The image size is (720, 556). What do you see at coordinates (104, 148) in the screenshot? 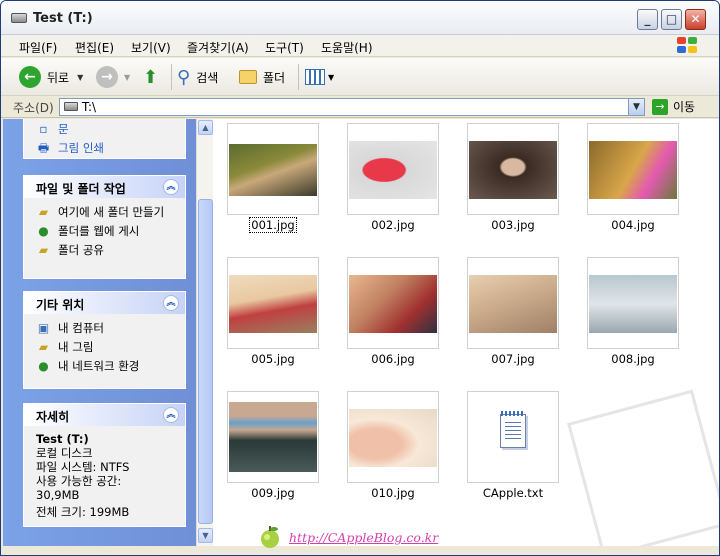
I see `task-link-print: 🖶 그림 인쇄` at bounding box center [104, 148].